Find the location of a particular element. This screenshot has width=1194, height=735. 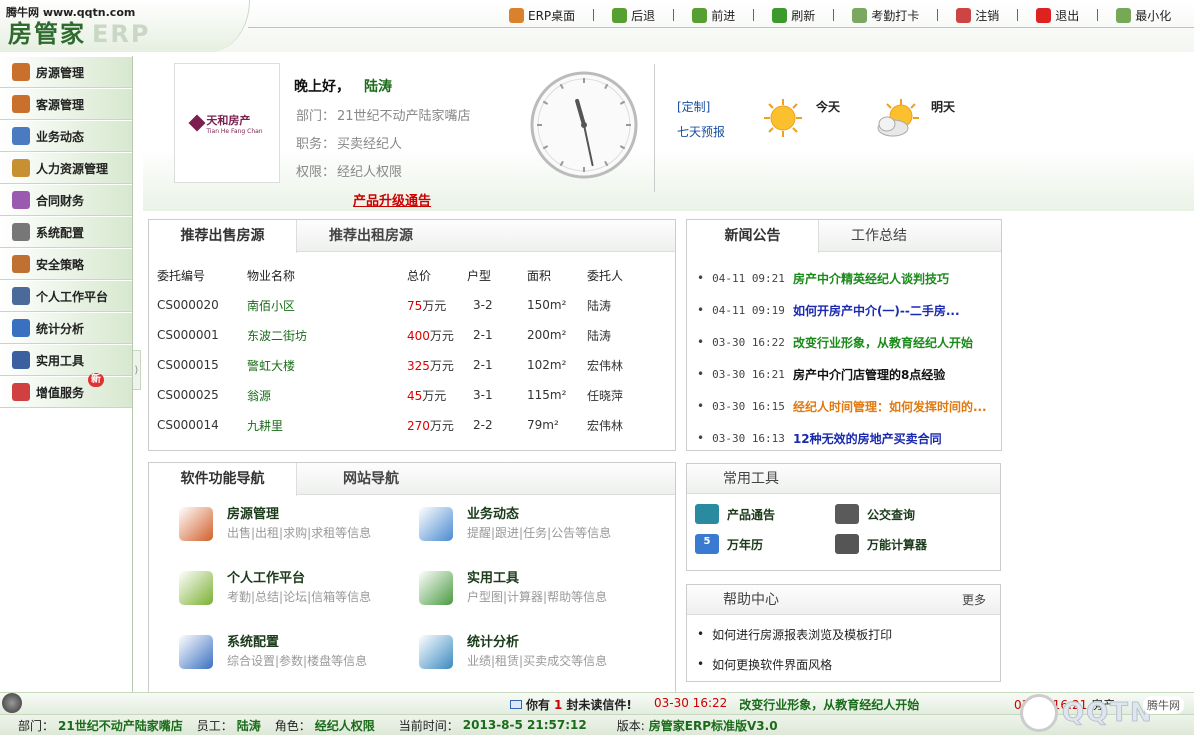

toolbar-separator is located at coordinates (834, 15).